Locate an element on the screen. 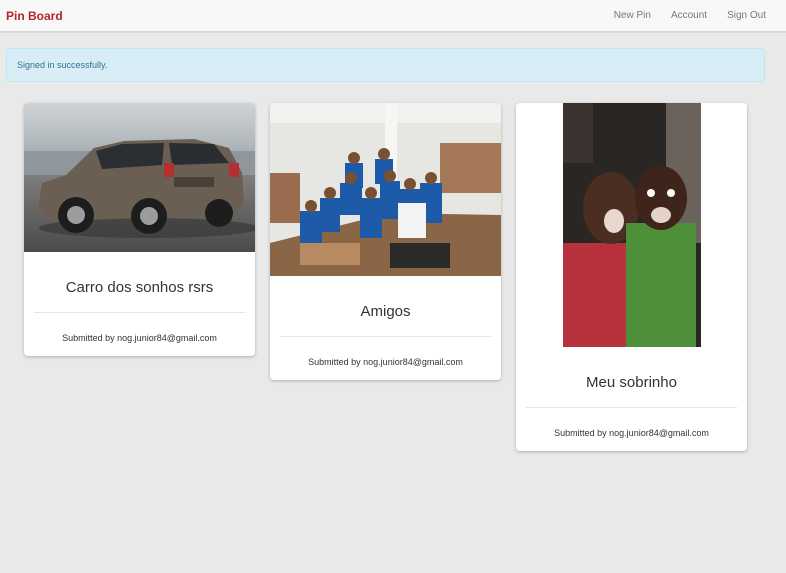  new-pin-link: New Pin is located at coordinates (632, 15).